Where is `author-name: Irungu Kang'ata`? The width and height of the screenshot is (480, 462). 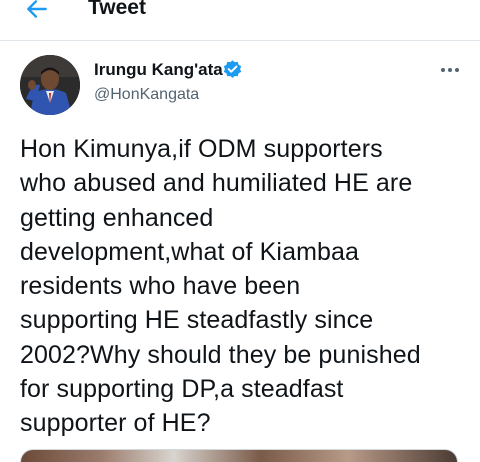 author-name: Irungu Kang'ata is located at coordinates (158, 70).